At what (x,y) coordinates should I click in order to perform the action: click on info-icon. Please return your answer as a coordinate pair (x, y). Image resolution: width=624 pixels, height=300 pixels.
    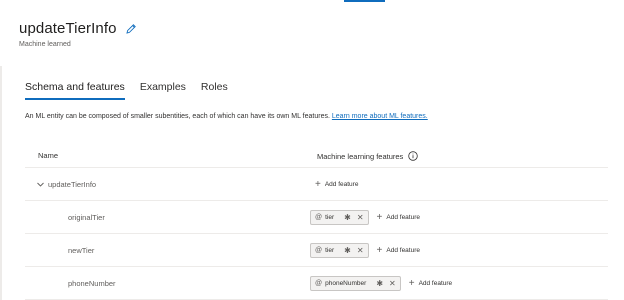
    Looking at the image, I should click on (413, 156).